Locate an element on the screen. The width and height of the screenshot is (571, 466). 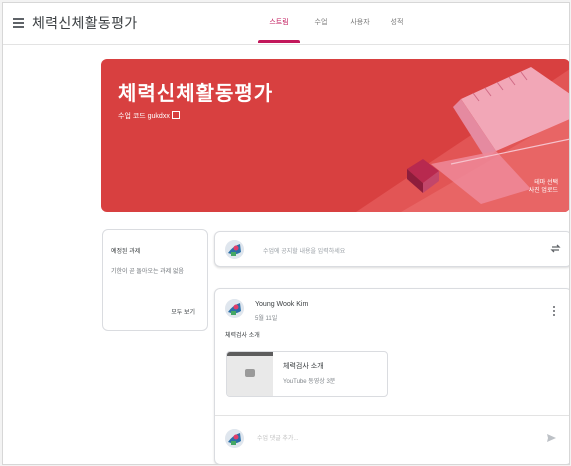
attachment-meta: YouTube 동영상 3분 is located at coordinates (309, 382).